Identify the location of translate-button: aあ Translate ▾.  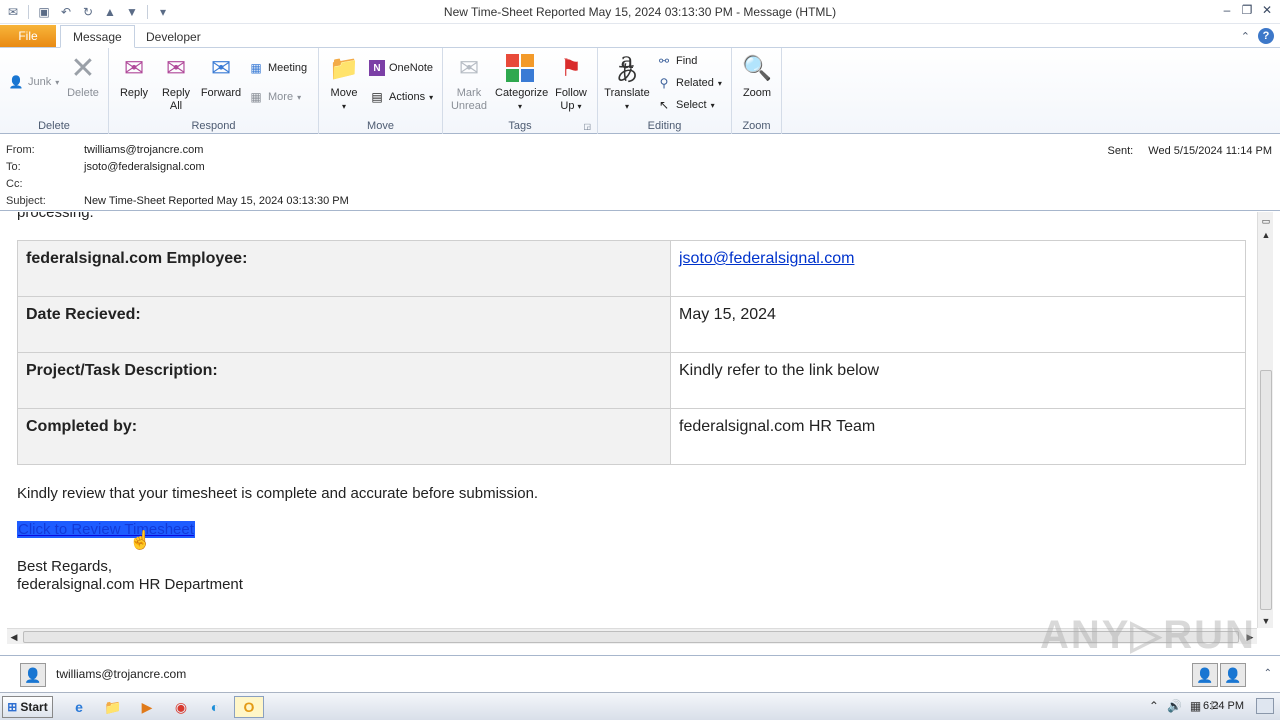
(627, 81).